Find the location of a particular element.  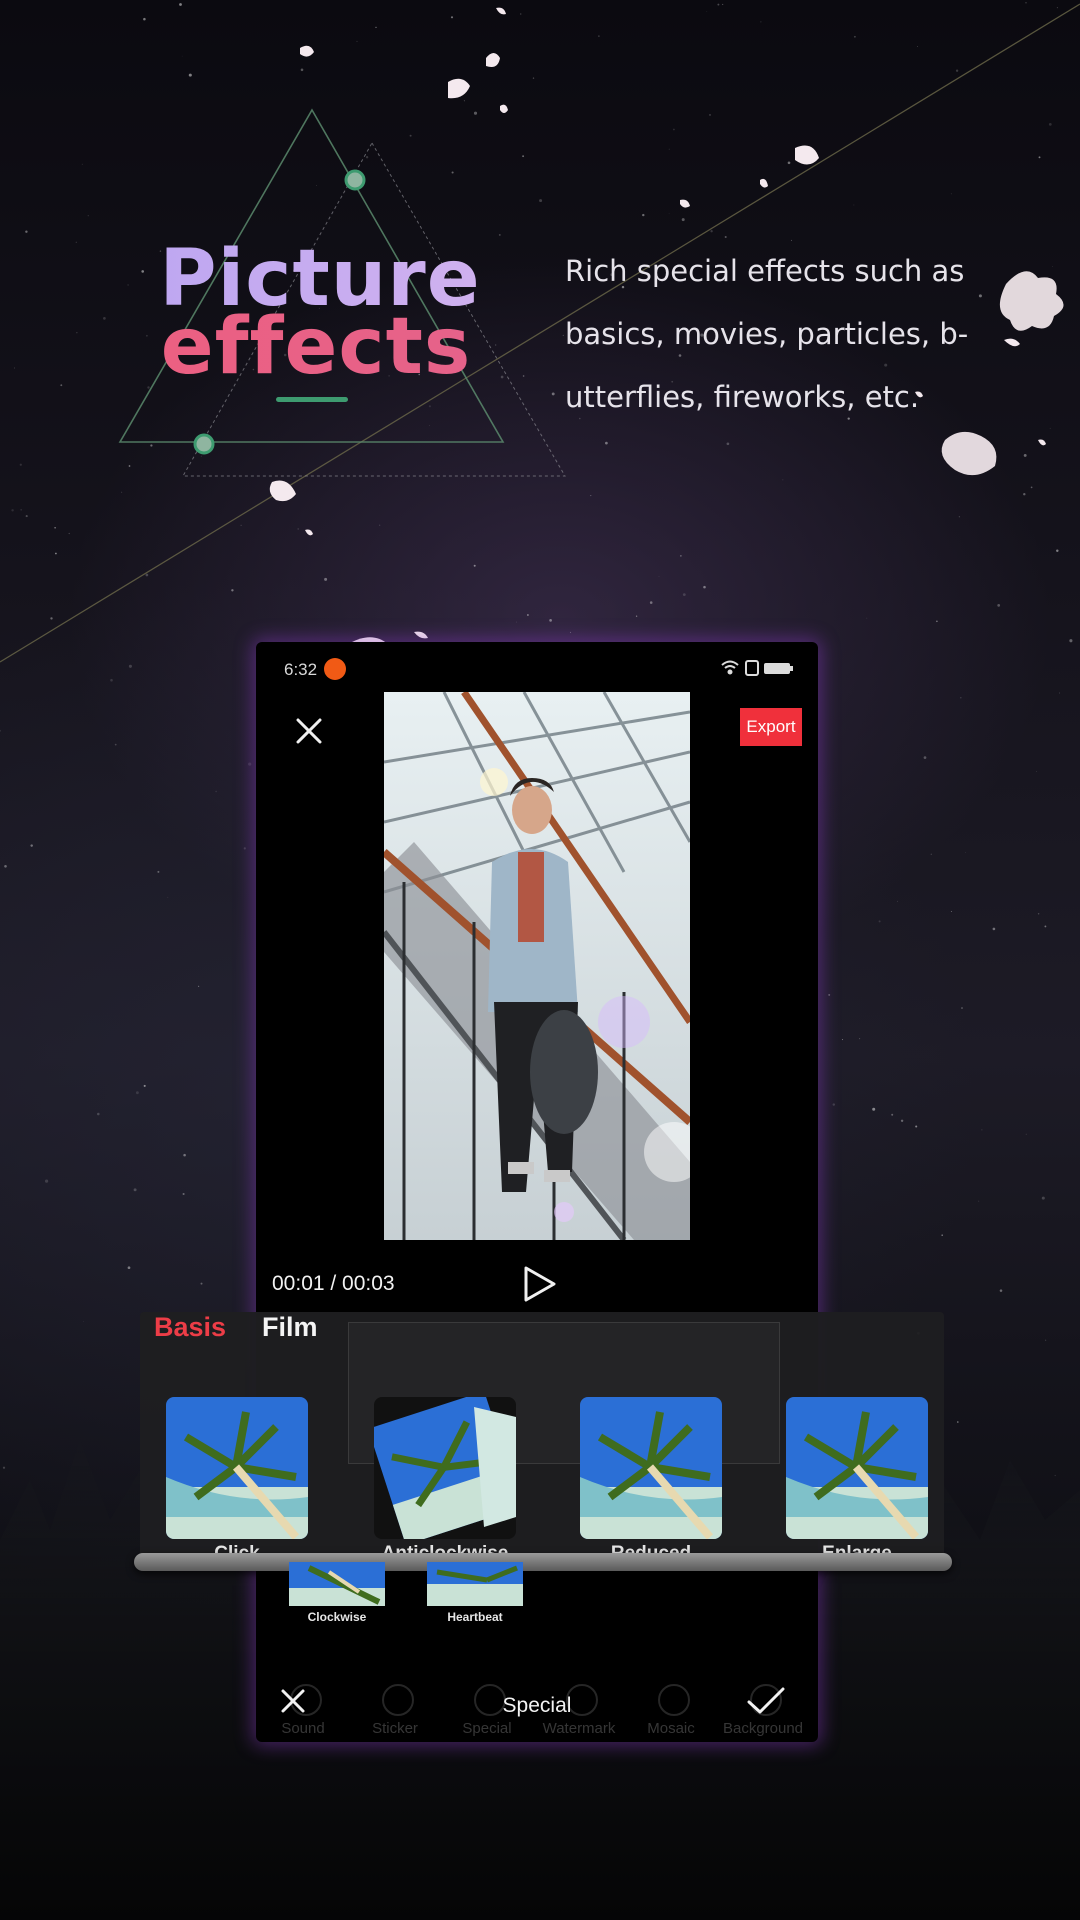

effect-item-anticlockwise: Anticlockwise is located at coordinates (445, 1482).